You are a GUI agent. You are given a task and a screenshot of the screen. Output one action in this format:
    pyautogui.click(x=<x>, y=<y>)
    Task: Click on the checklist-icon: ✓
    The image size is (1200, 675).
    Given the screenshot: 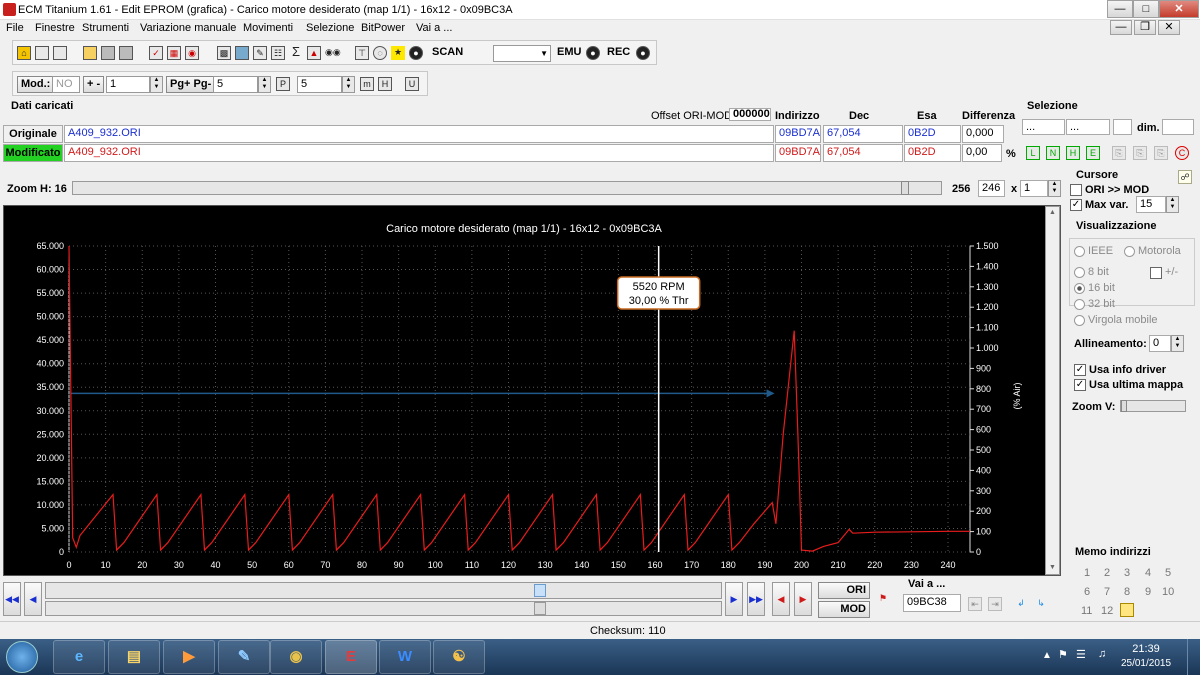 What is the action you would take?
    pyautogui.click(x=156, y=53)
    